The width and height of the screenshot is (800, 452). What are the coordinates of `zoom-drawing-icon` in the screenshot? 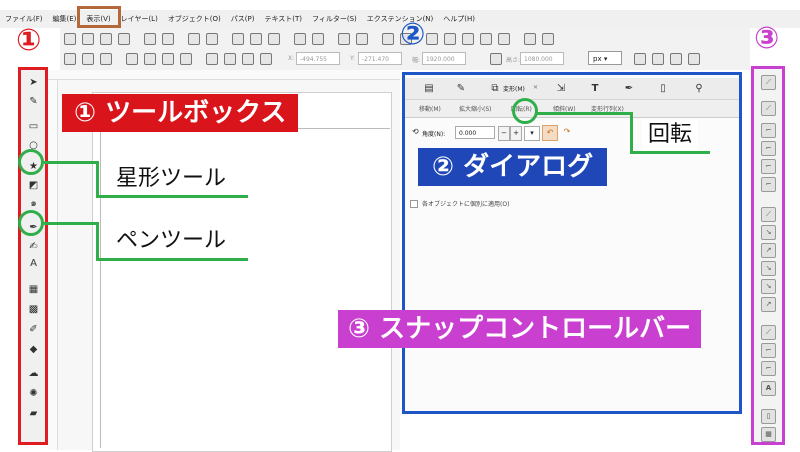 It's located at (318, 39).